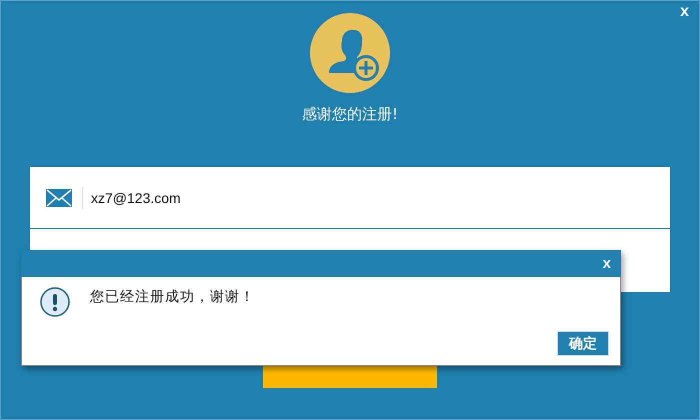 This screenshot has height=420, width=700. What do you see at coordinates (172, 297) in the screenshot?
I see `dialog-message: 您已经注册成功，谢谢！` at bounding box center [172, 297].